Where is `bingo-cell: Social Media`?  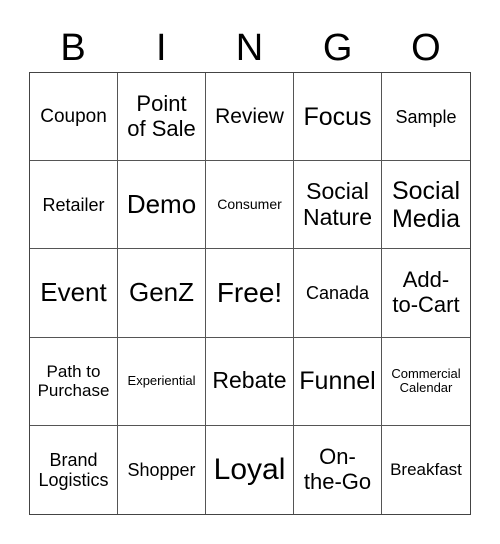
bingo-cell: Social Media is located at coordinates (426, 205).